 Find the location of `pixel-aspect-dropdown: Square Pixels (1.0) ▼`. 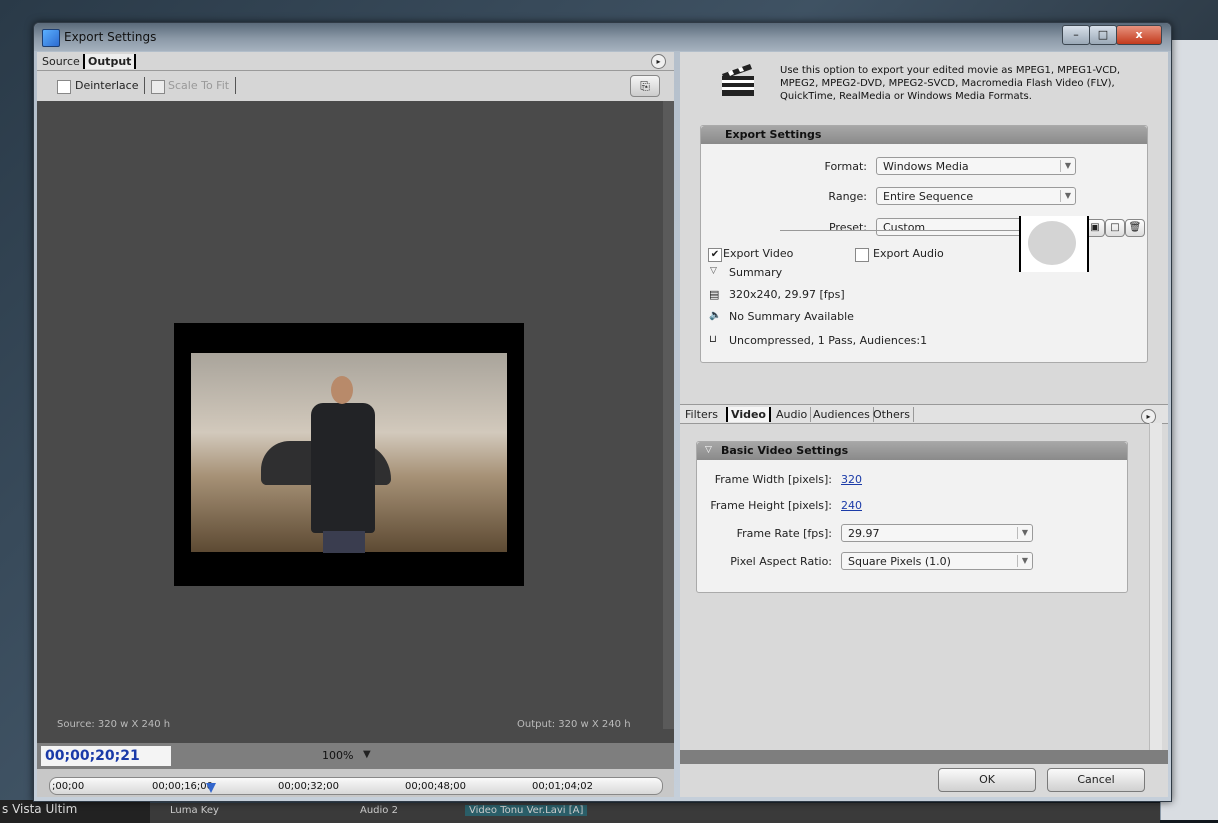

pixel-aspect-dropdown: Square Pixels (1.0) ▼ is located at coordinates (937, 561).